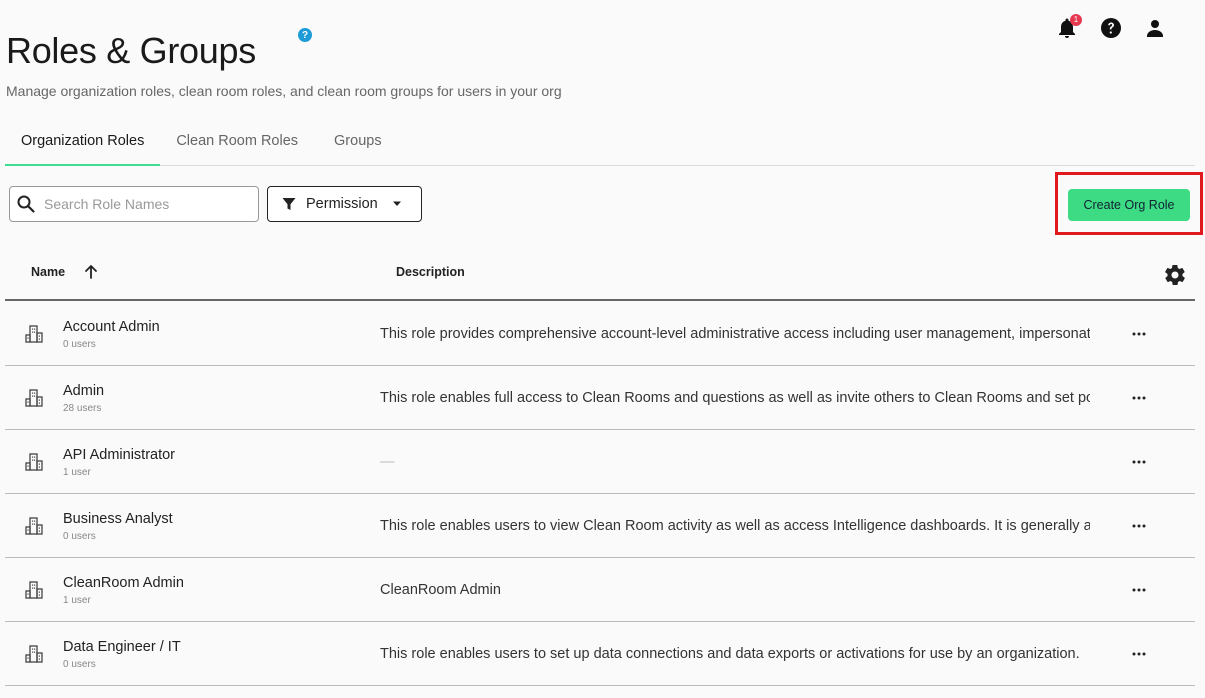 The image size is (1205, 698). I want to click on sort-up-icon, so click(91, 272).